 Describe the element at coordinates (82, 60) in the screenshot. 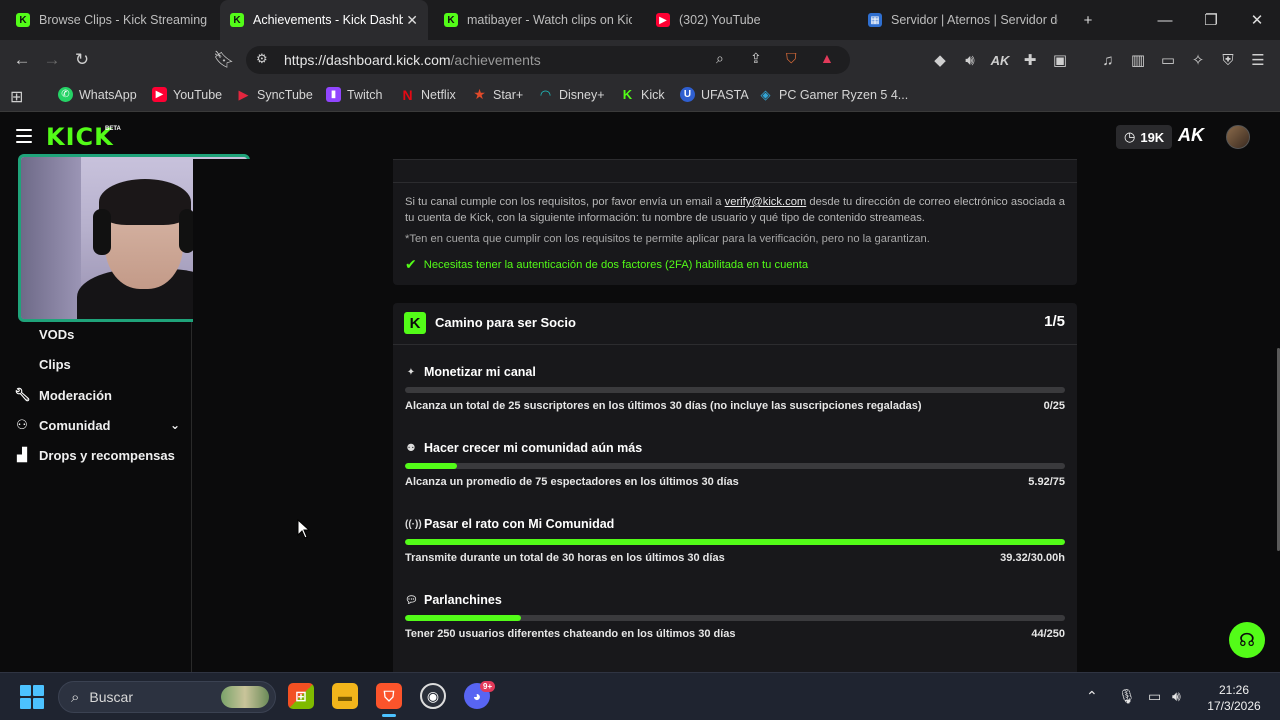

I see `reload-icon: ↻` at that location.